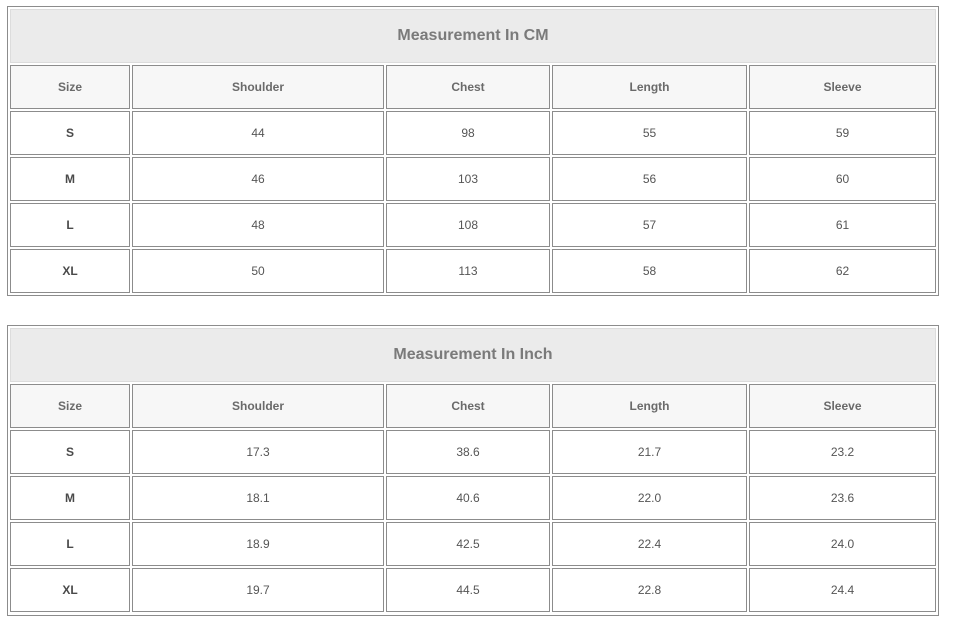 Image resolution: width=960 pixels, height=623 pixels. What do you see at coordinates (258, 225) in the screenshot?
I see `shoulder-cell: 48` at bounding box center [258, 225].